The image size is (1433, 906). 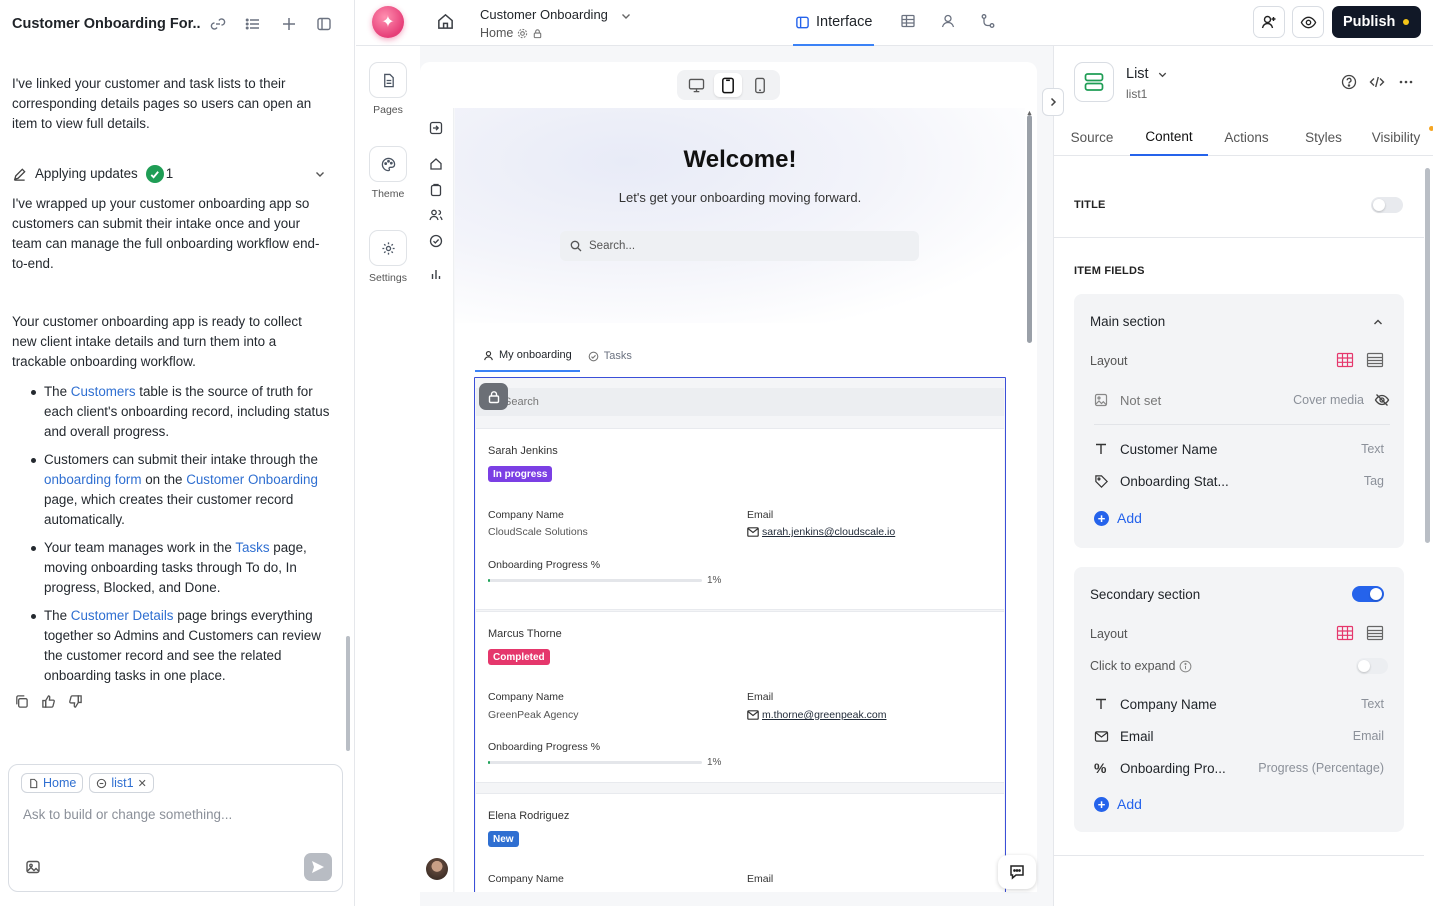 What do you see at coordinates (253, 24) in the screenshot?
I see `list-icon` at bounding box center [253, 24].